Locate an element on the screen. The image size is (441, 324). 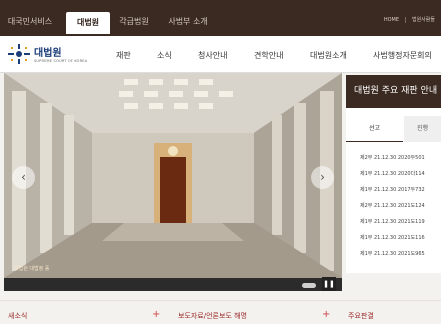
section-major-rulings: 주요판결 is located at coordinates (361, 316).